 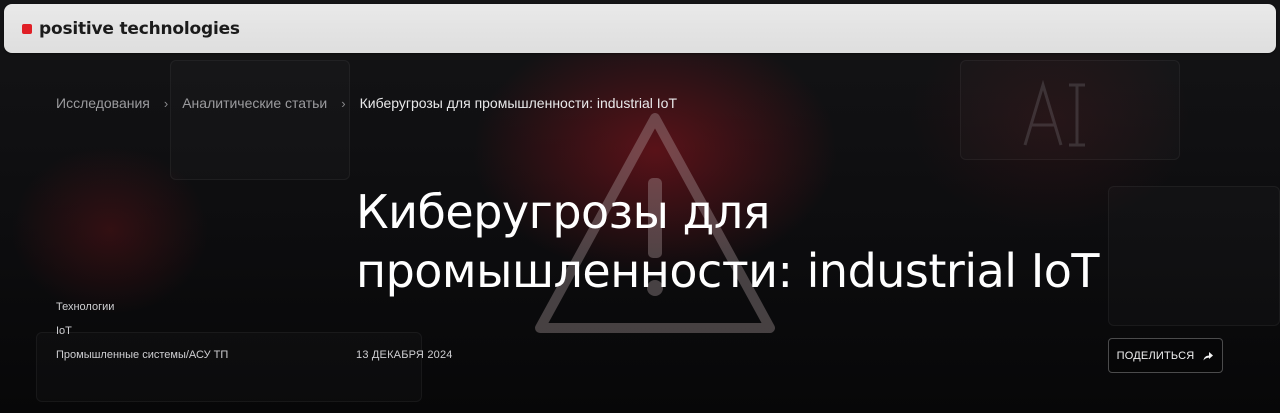 I want to click on title-line-1: Киберугрозы для, so click(x=563, y=212).